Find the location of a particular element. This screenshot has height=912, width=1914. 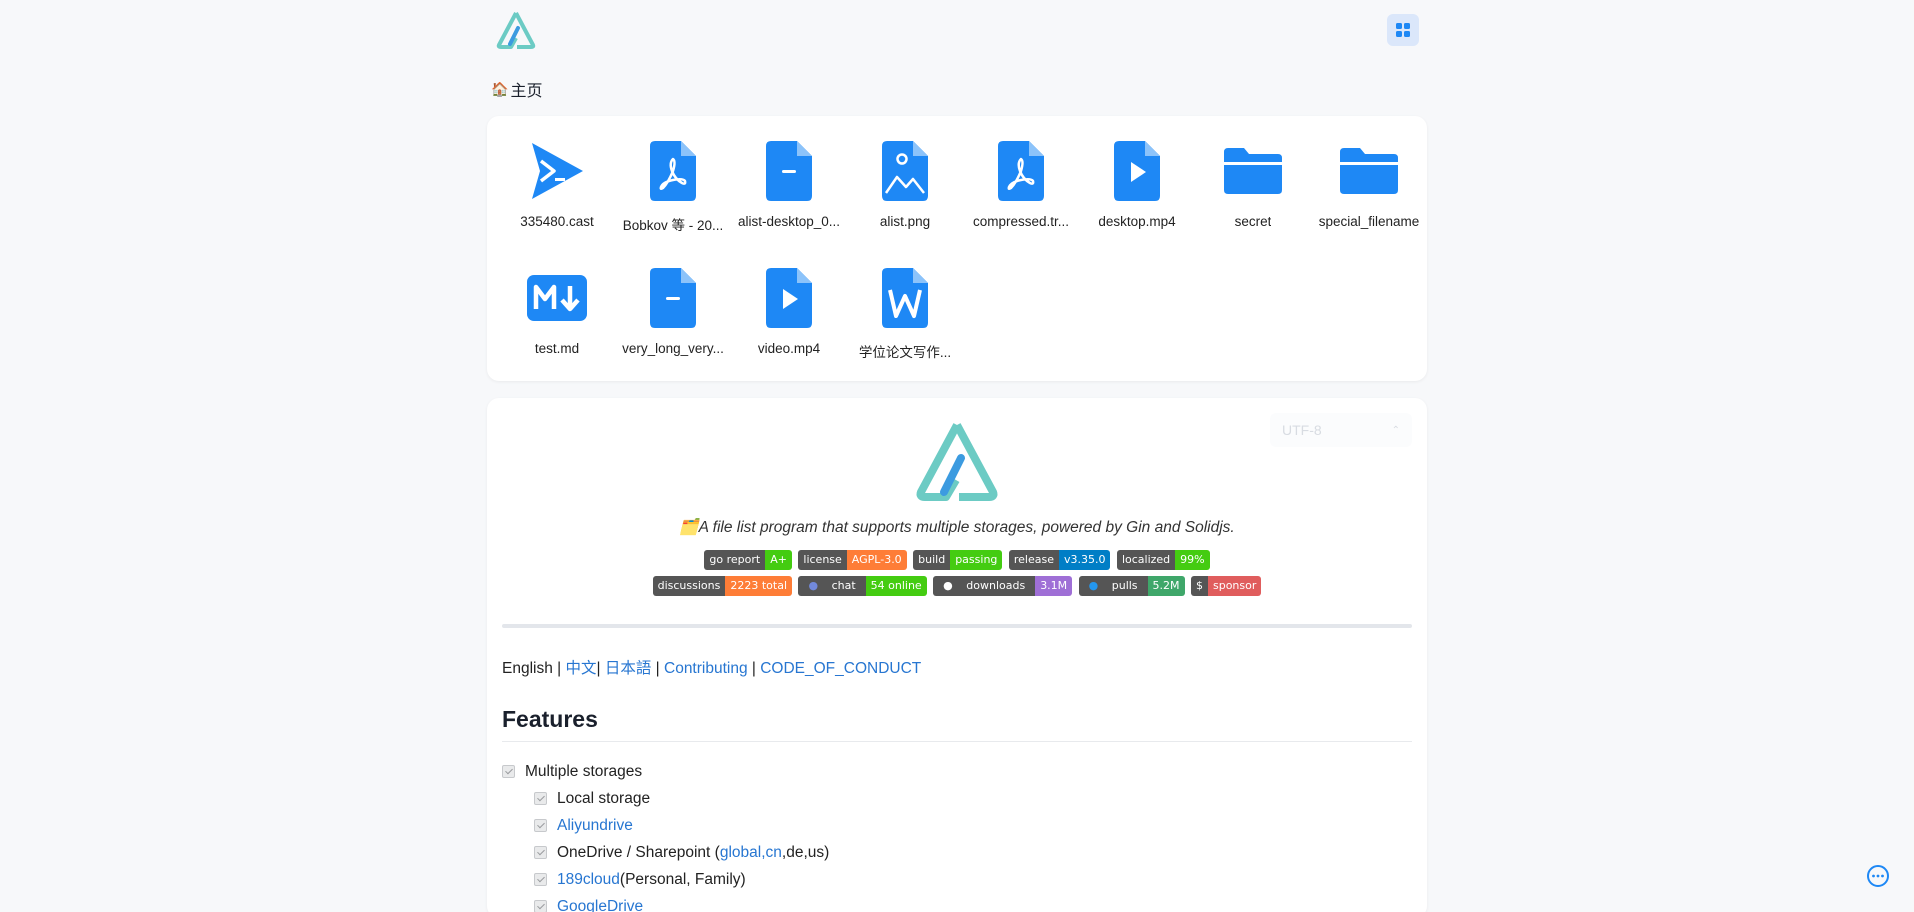

file-item: alist.png is located at coordinates (905, 199).